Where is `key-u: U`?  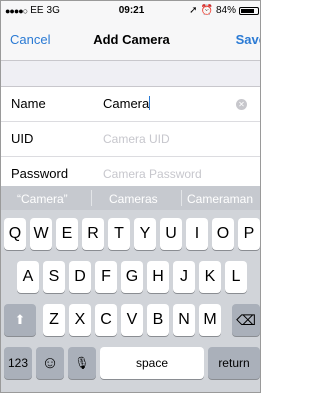 key-u: U is located at coordinates (171, 234).